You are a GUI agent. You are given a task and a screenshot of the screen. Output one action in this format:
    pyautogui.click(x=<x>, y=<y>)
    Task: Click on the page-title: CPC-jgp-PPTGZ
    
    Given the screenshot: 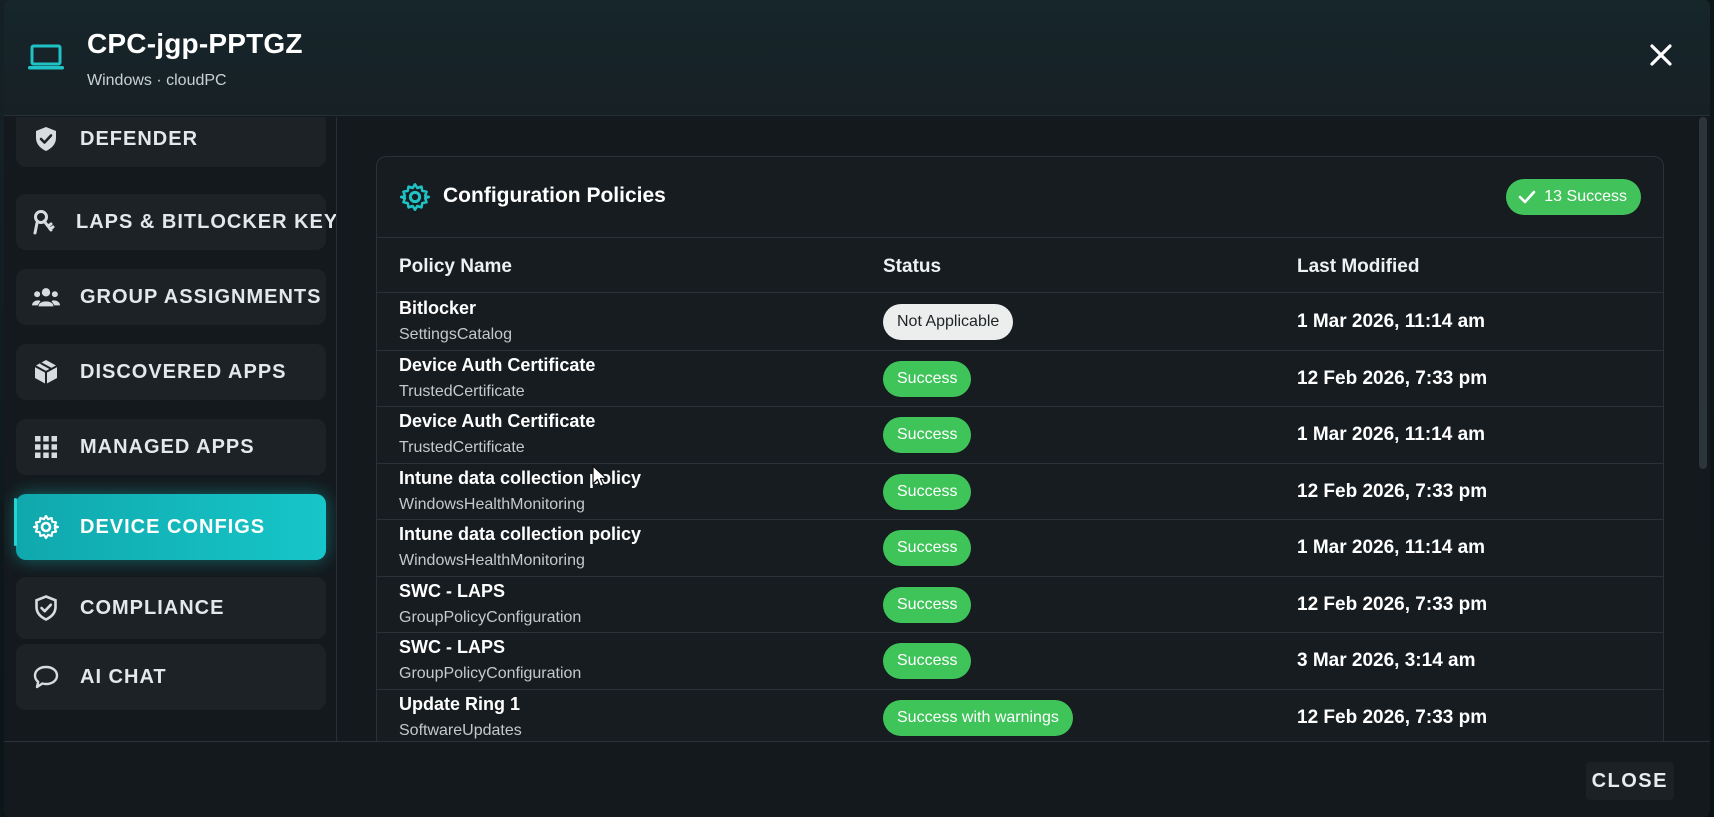 What is the action you would take?
    pyautogui.click(x=195, y=43)
    